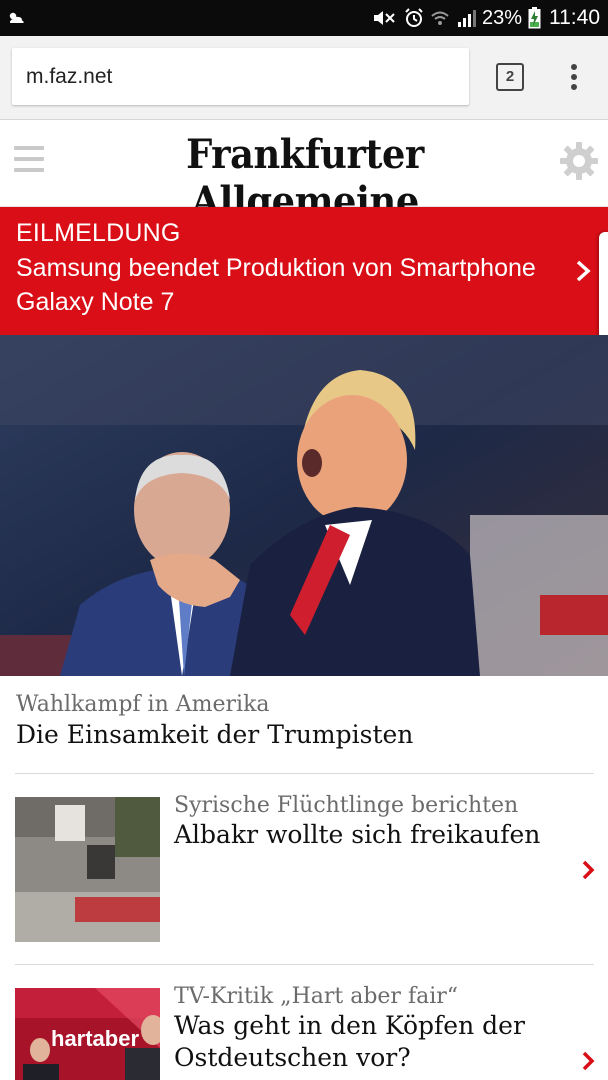 The width and height of the screenshot is (608, 1080). I want to click on settings-gear-icon, so click(579, 161).